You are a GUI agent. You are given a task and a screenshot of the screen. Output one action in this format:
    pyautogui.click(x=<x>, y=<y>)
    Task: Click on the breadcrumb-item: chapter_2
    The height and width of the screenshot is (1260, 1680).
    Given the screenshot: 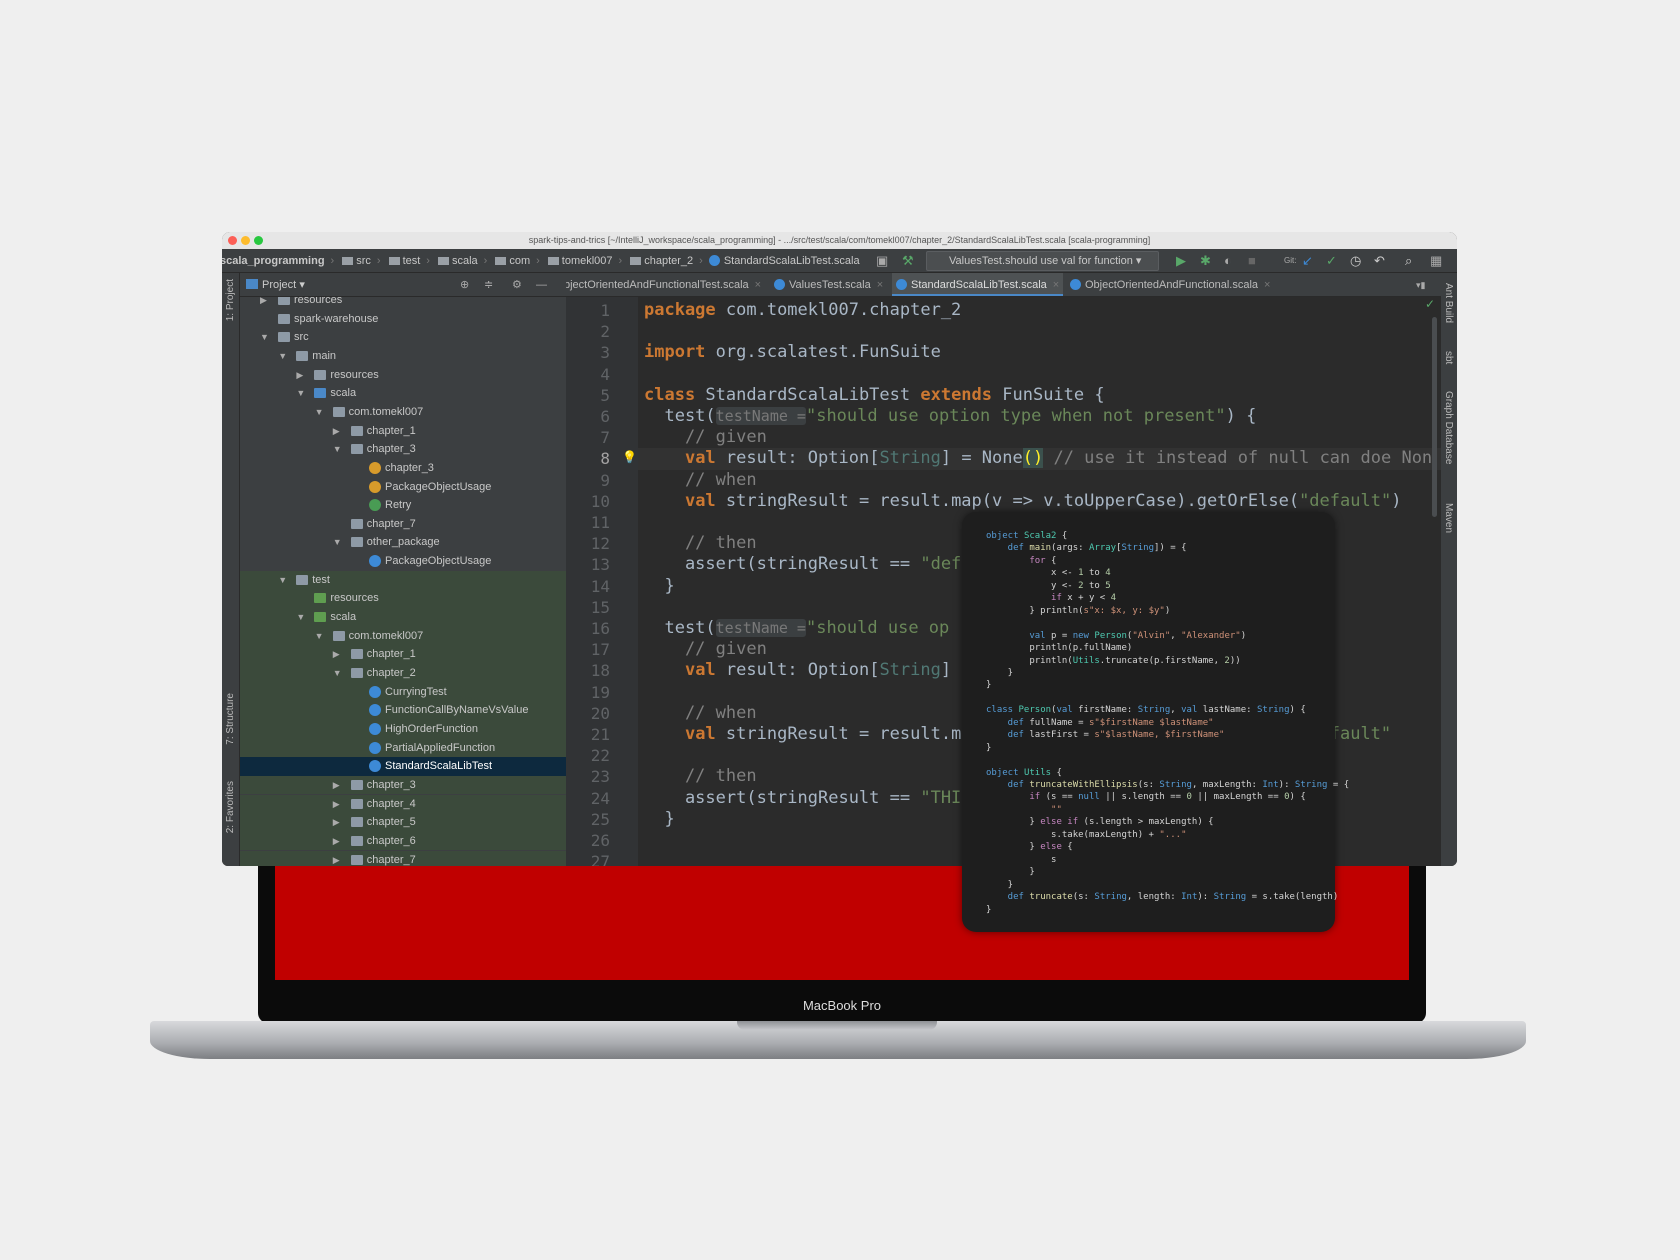 What is the action you would take?
    pyautogui.click(x=668, y=261)
    